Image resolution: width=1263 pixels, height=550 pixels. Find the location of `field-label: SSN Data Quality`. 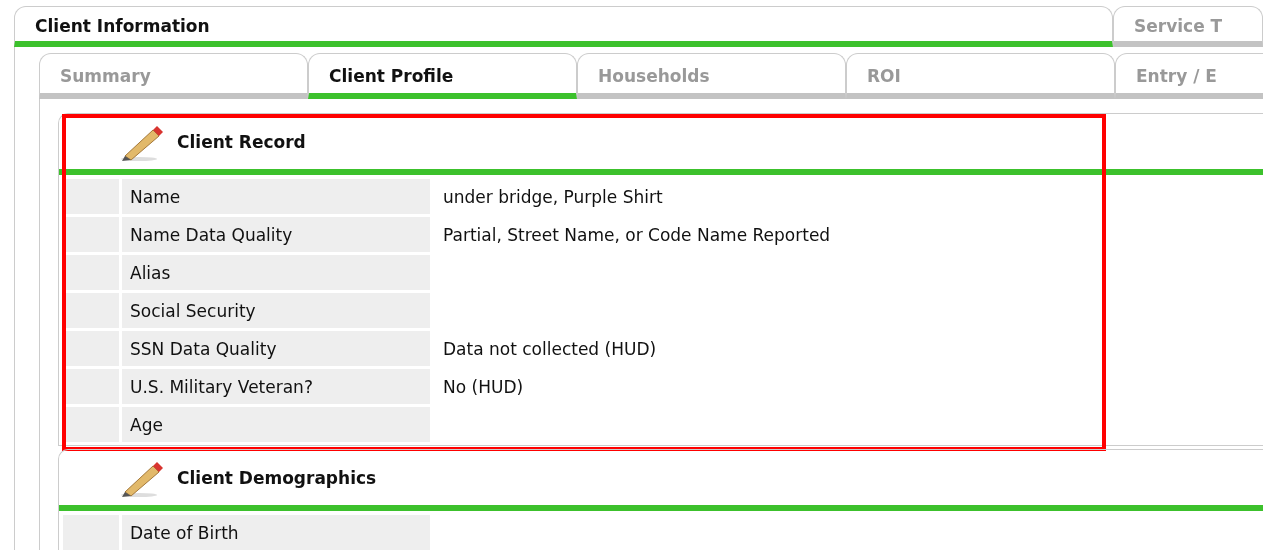

field-label: SSN Data Quality is located at coordinates (276, 348).